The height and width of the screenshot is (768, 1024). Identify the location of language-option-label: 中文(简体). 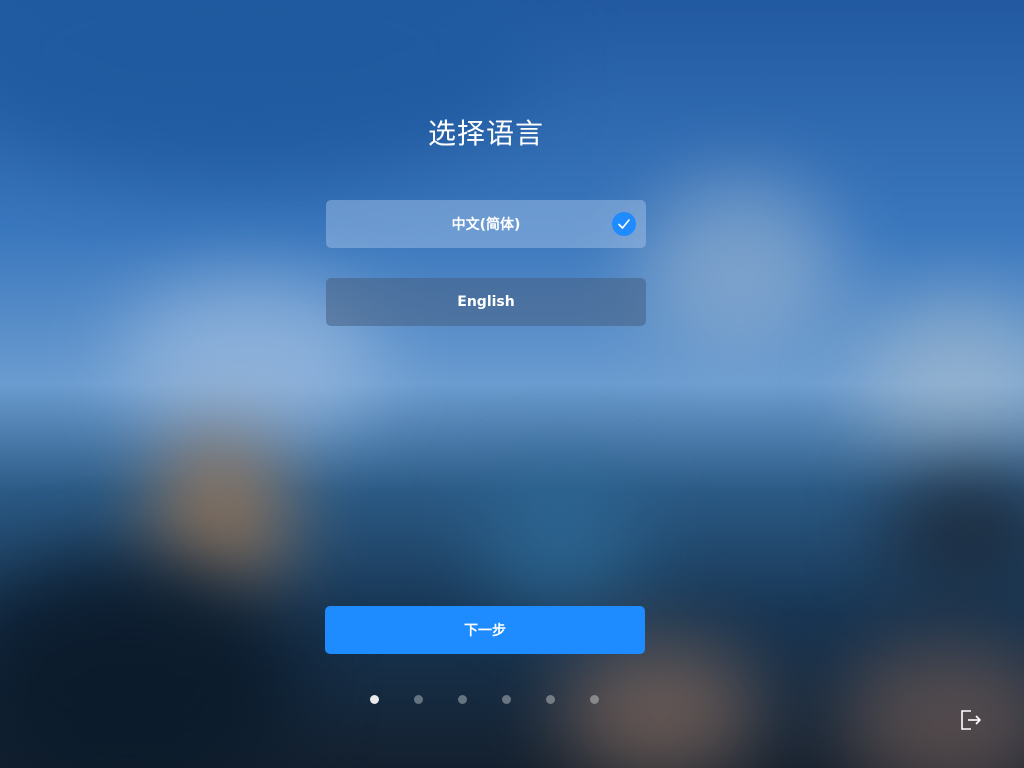
(486, 225).